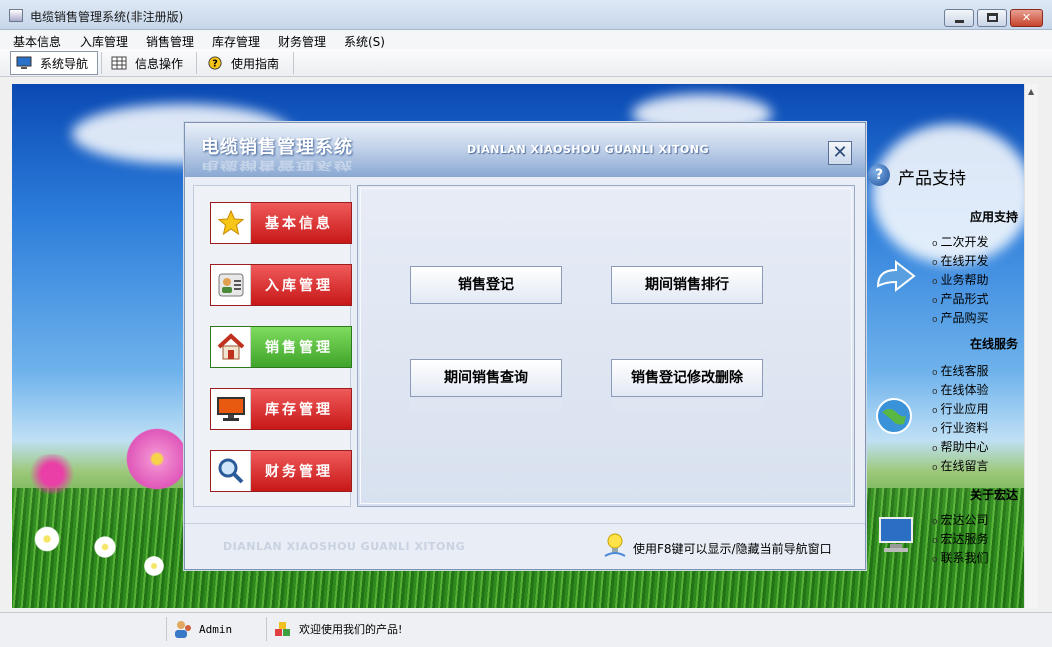 The height and width of the screenshot is (647, 1052). Describe the element at coordinates (231, 223) in the screenshot. I see `star-icon` at that location.